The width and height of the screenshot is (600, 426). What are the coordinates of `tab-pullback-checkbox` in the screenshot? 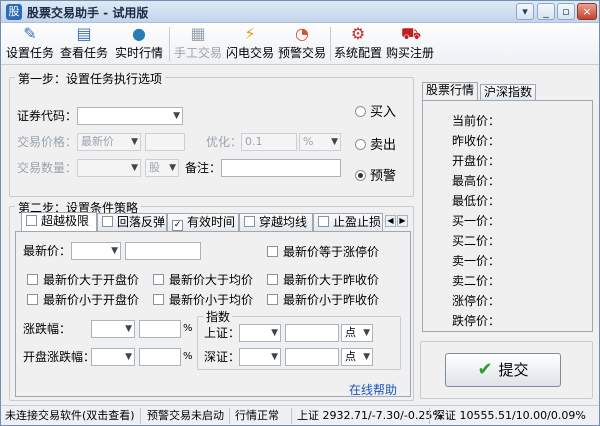 It's located at (107, 221).